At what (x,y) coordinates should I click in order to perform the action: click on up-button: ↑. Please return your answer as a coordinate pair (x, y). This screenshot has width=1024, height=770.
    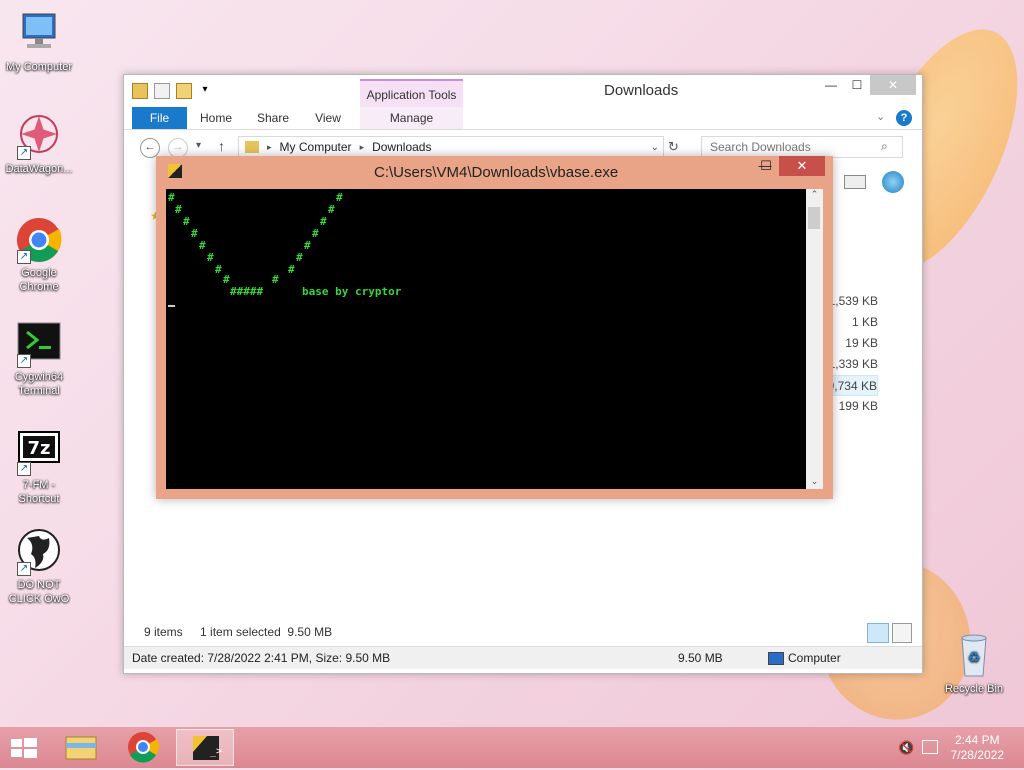
    Looking at the image, I should click on (221, 146).